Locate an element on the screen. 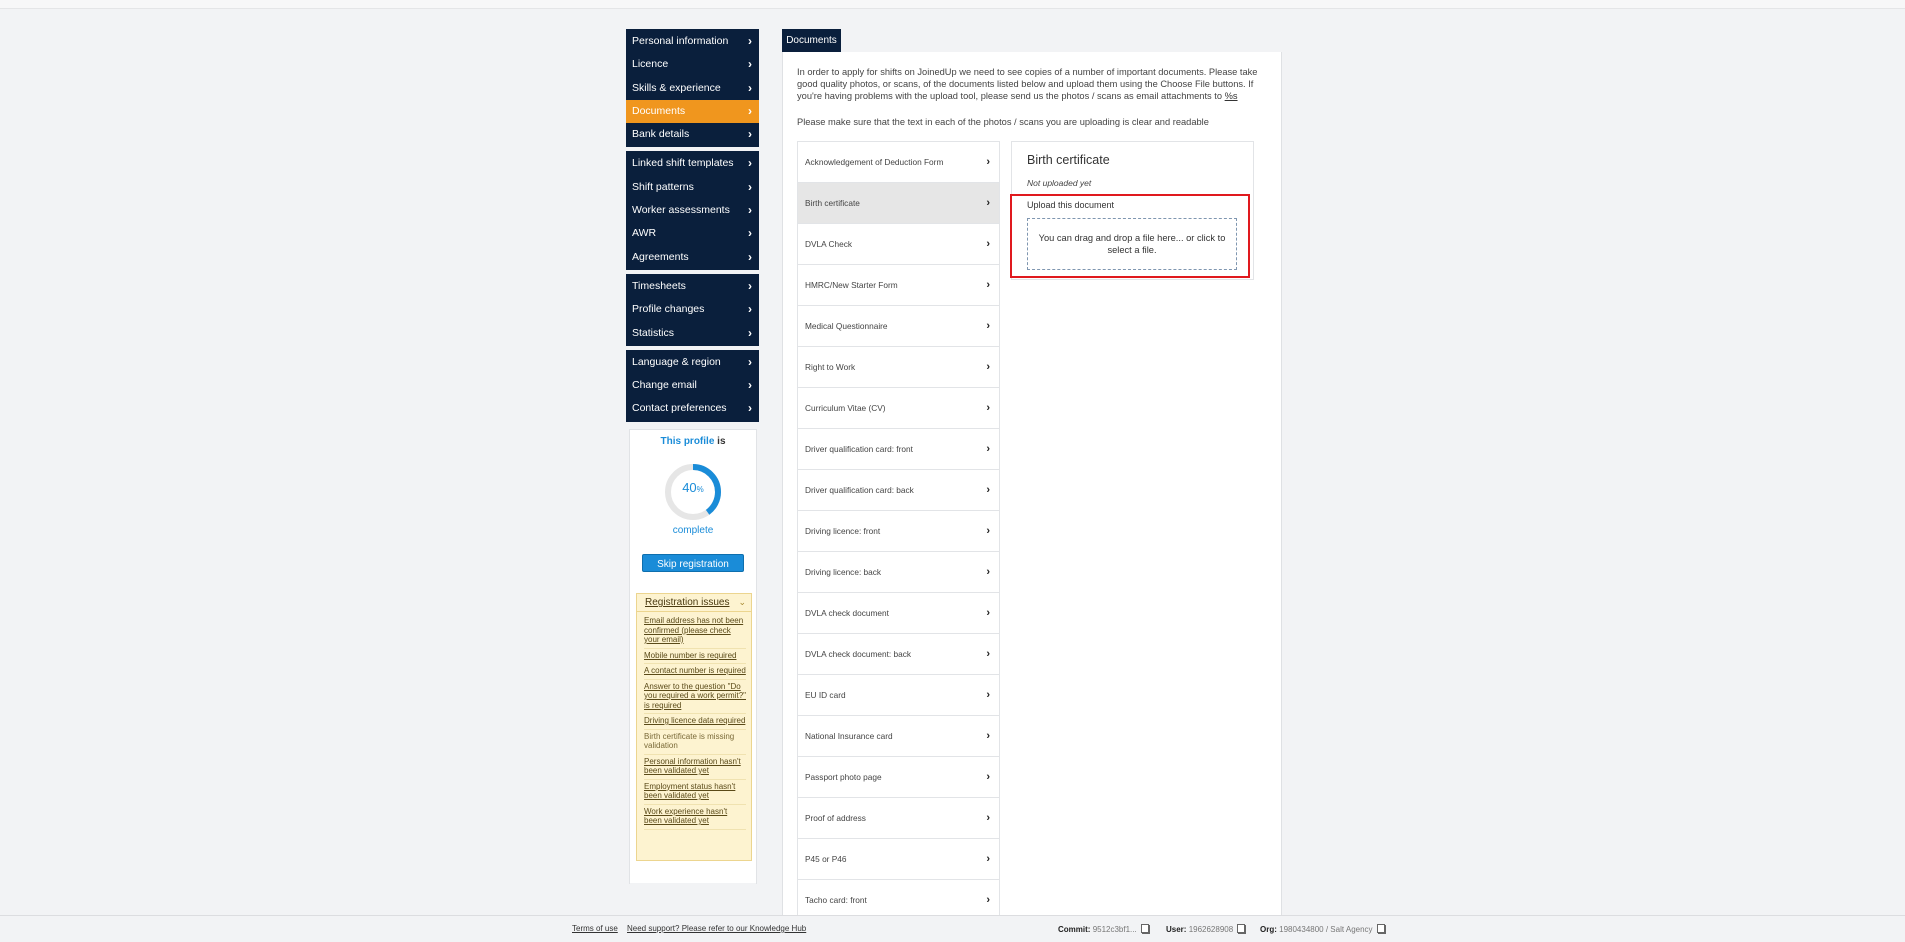 This screenshot has height=942, width=1905. document-item-driving-licence-back: Driving licence: back › is located at coordinates (898, 572).